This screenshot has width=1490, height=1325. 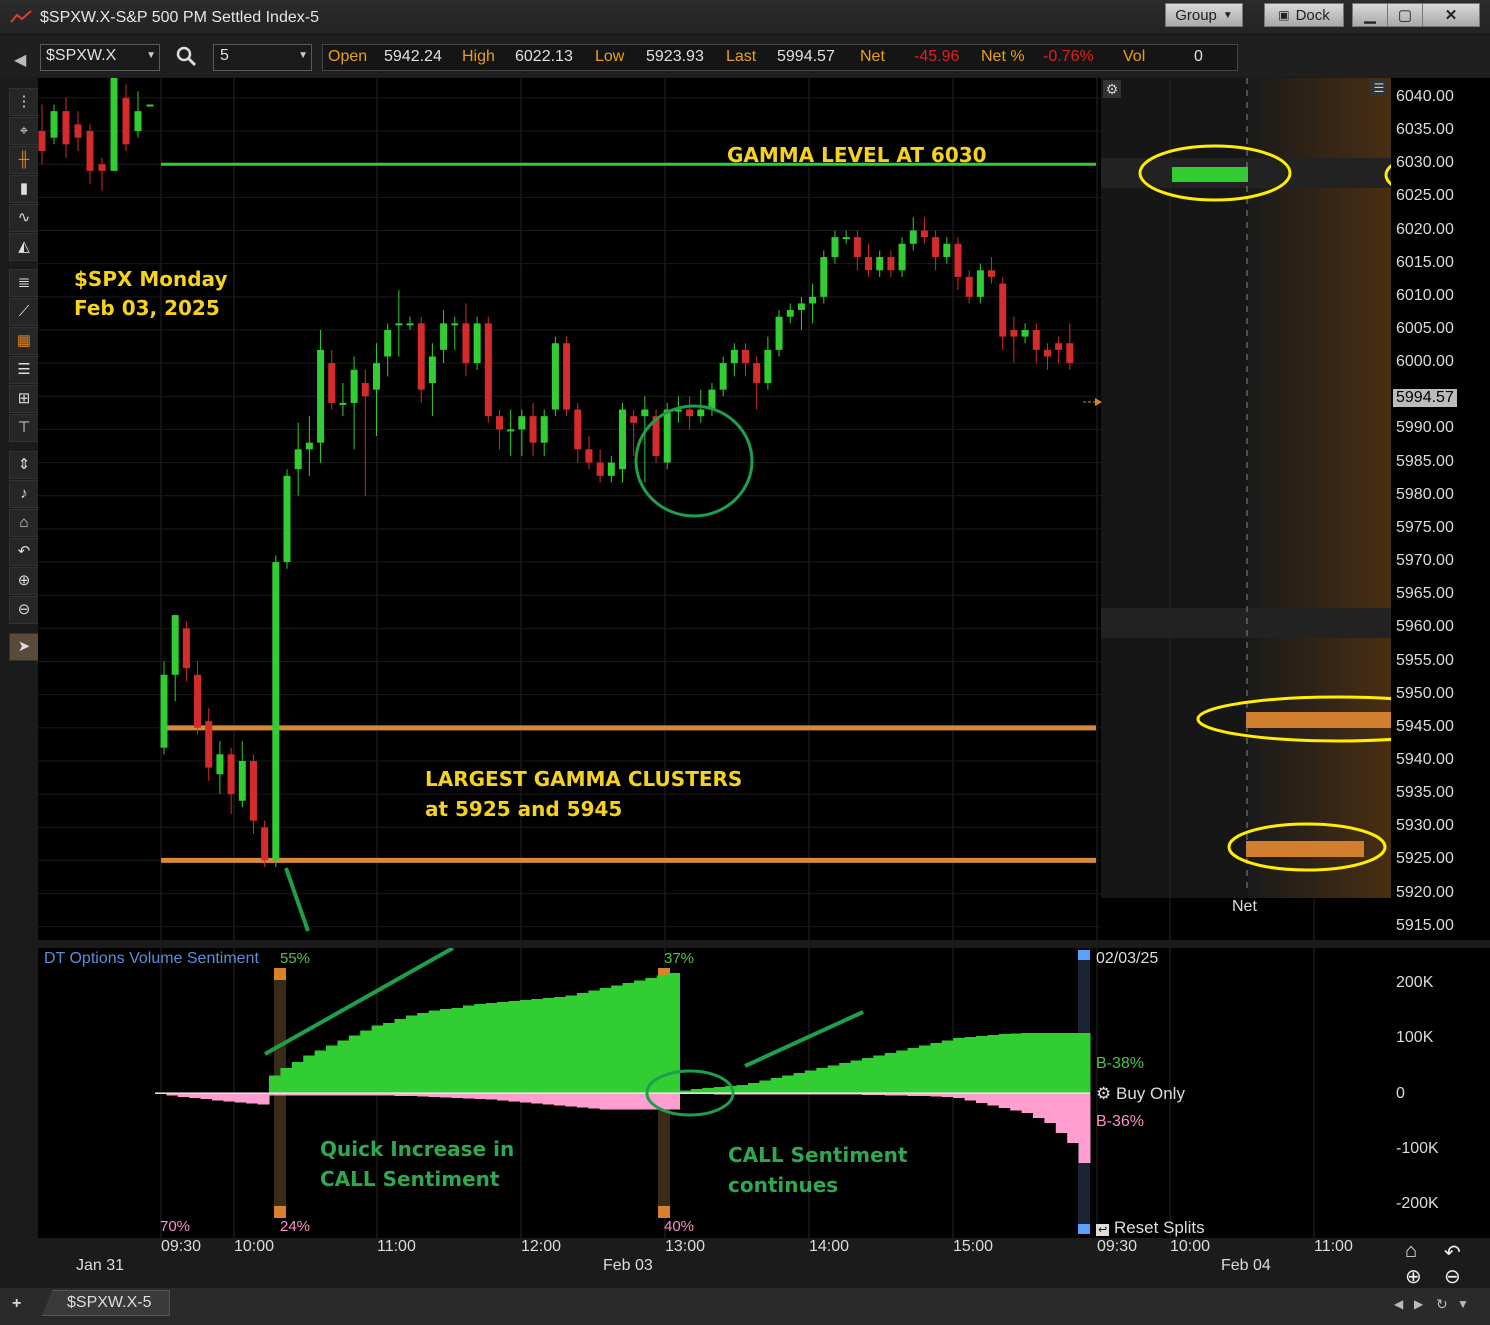 What do you see at coordinates (396, 1246) in the screenshot?
I see `time-tick: 11:00` at bounding box center [396, 1246].